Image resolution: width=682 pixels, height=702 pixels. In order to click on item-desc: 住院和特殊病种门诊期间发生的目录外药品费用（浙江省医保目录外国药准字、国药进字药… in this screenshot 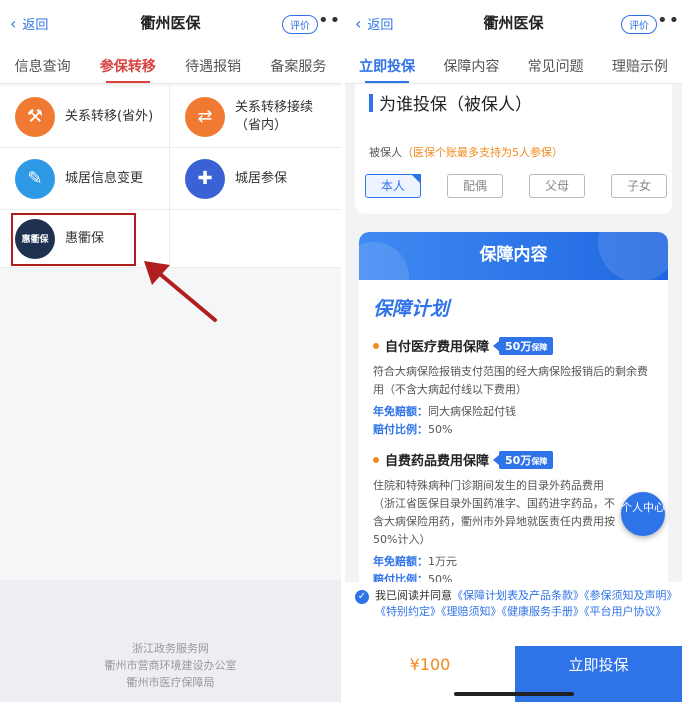, I will do `click(494, 512)`.